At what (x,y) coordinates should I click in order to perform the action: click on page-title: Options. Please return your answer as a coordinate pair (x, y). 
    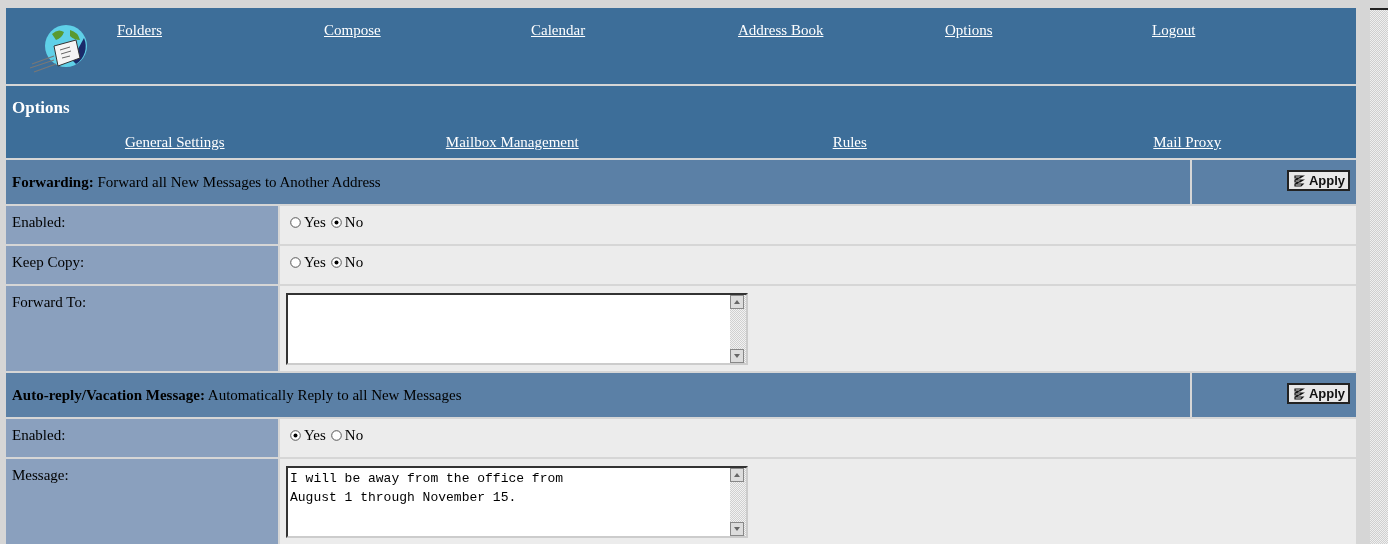
    Looking at the image, I should click on (41, 108).